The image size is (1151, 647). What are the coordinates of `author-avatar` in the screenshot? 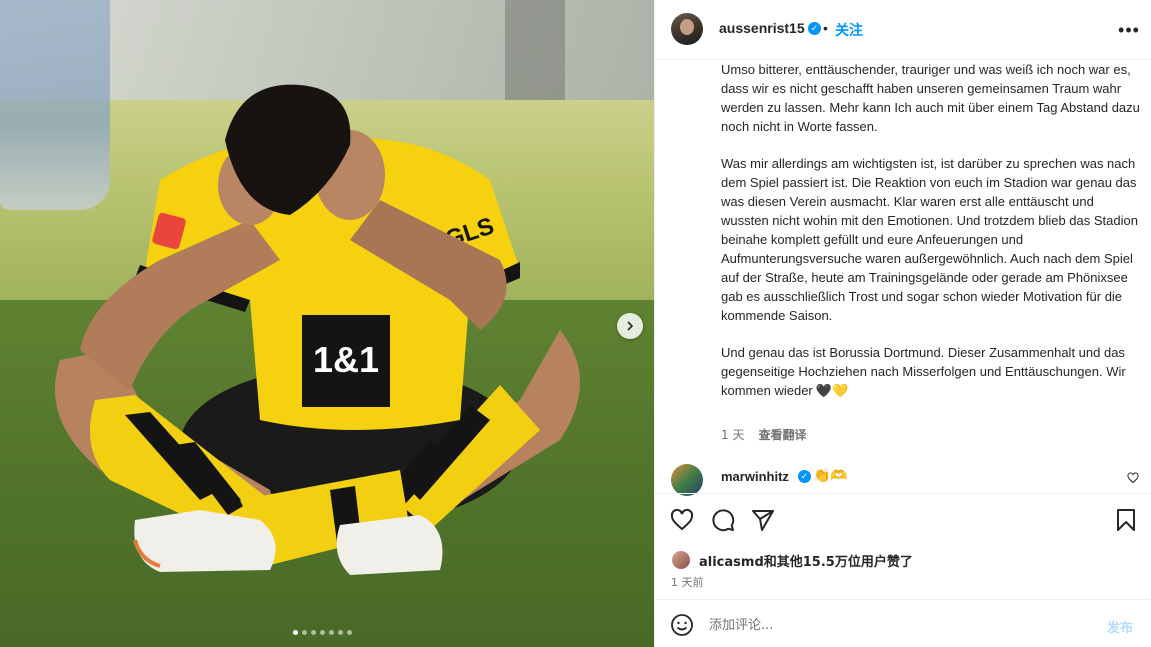 It's located at (687, 29).